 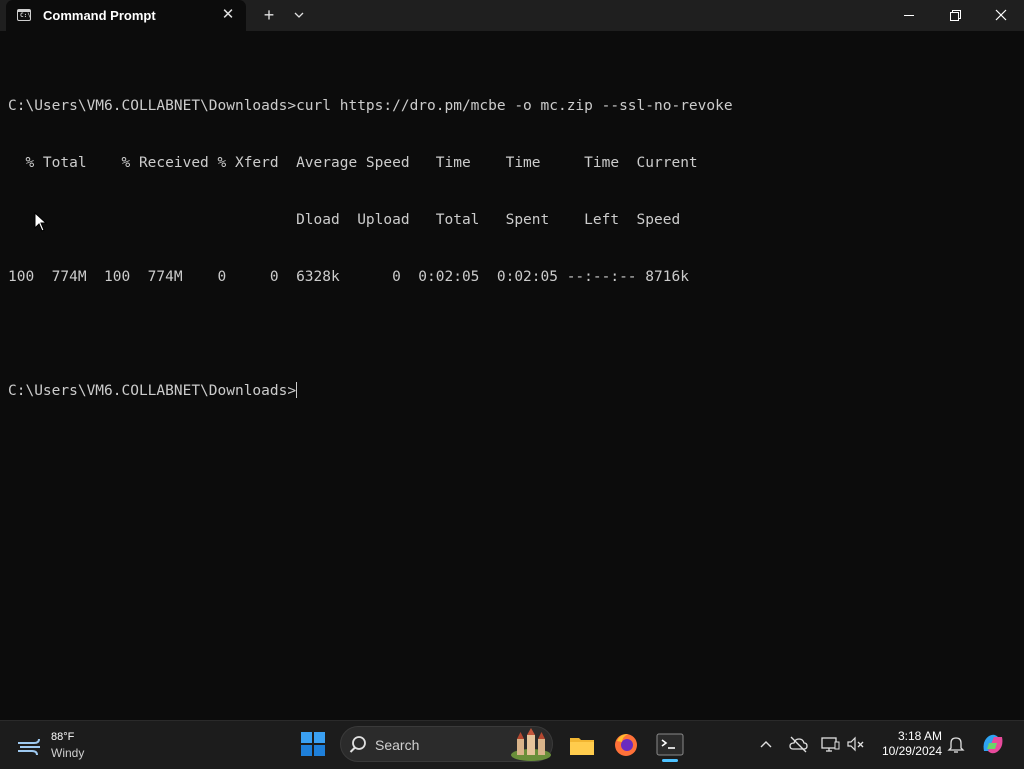 What do you see at coordinates (919, 736) in the screenshot?
I see `clock-time: 3:18 AM` at bounding box center [919, 736].